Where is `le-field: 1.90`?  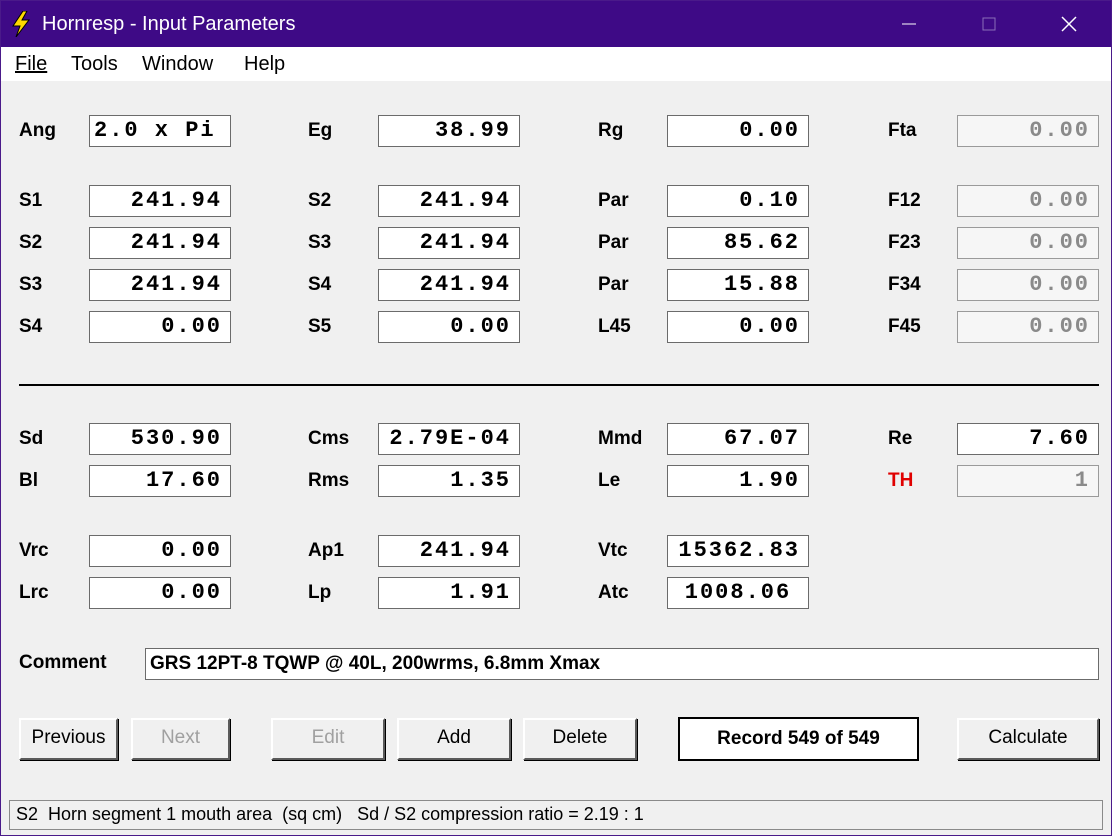 le-field: 1.90 is located at coordinates (738, 481).